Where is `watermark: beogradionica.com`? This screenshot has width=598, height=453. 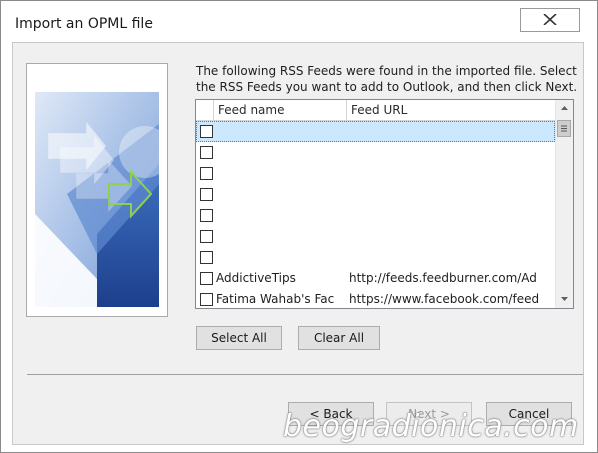 watermark: beogradionica.com is located at coordinates (431, 426).